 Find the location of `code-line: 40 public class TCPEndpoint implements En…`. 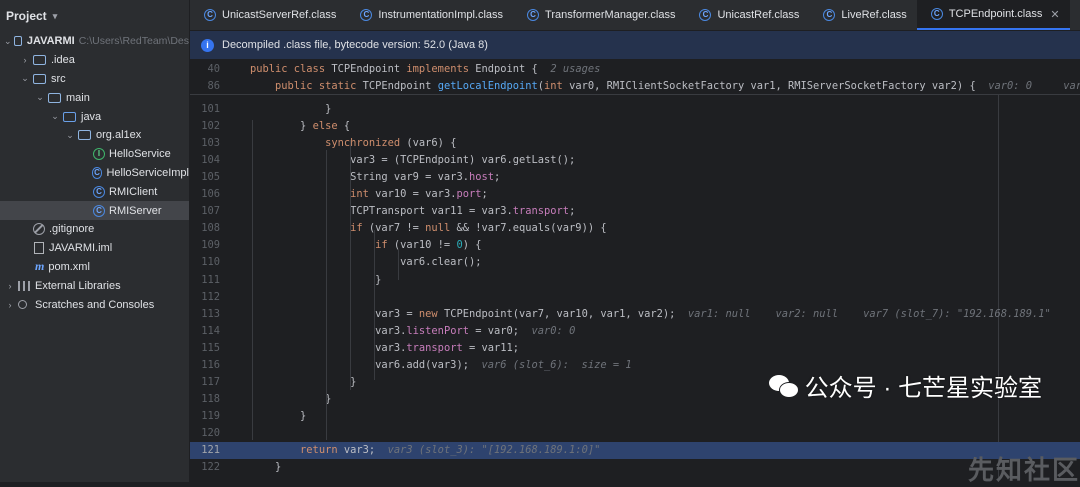

code-line: 40 public class TCPEndpoint implements En… is located at coordinates (635, 69).